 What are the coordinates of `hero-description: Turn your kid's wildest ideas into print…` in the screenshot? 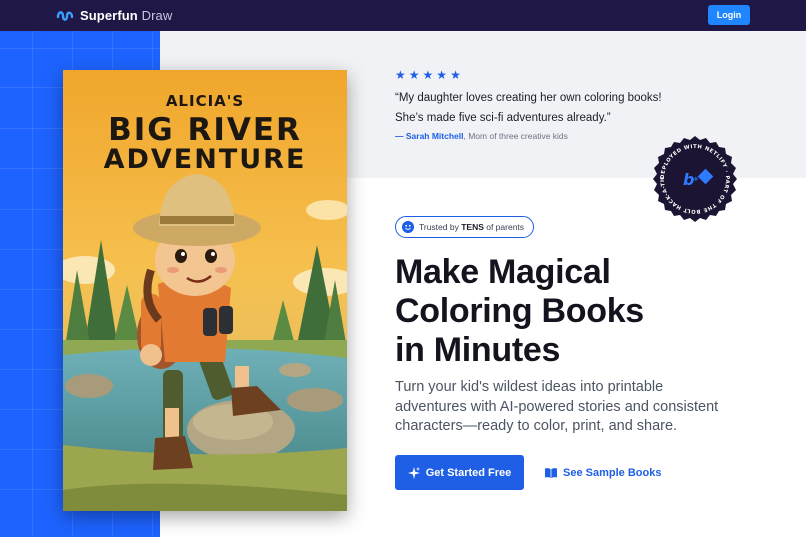 It's located at (585, 407).